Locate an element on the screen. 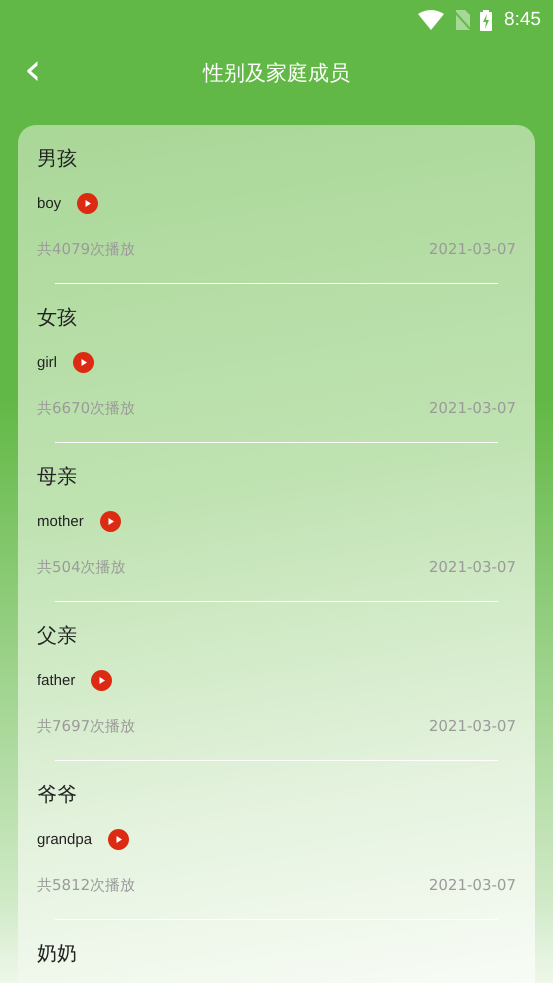 The image size is (553, 983). play-count: 共5812次播放 is located at coordinates (86, 885).